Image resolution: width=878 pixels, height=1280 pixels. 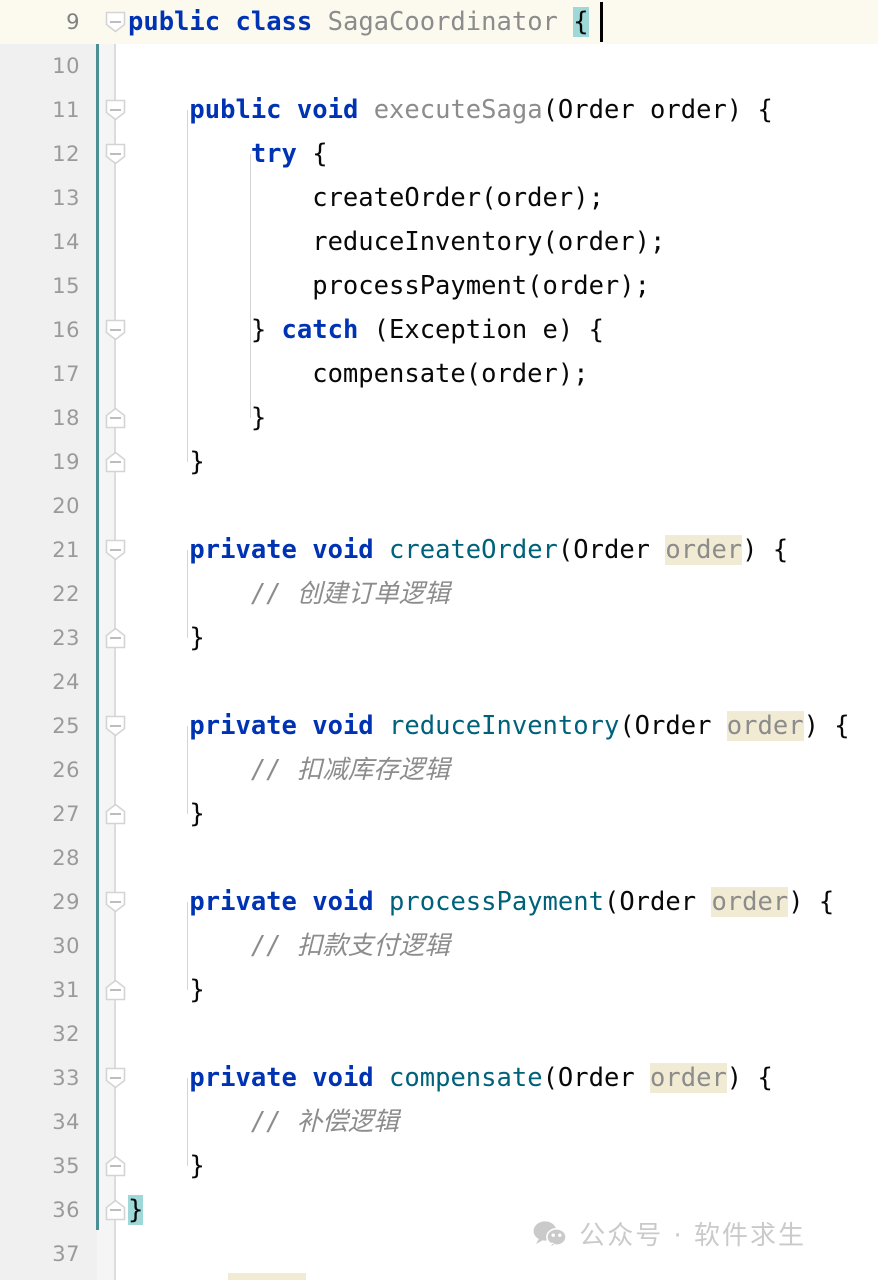 What do you see at coordinates (40, 946) in the screenshot?
I see `line-number: 30` at bounding box center [40, 946].